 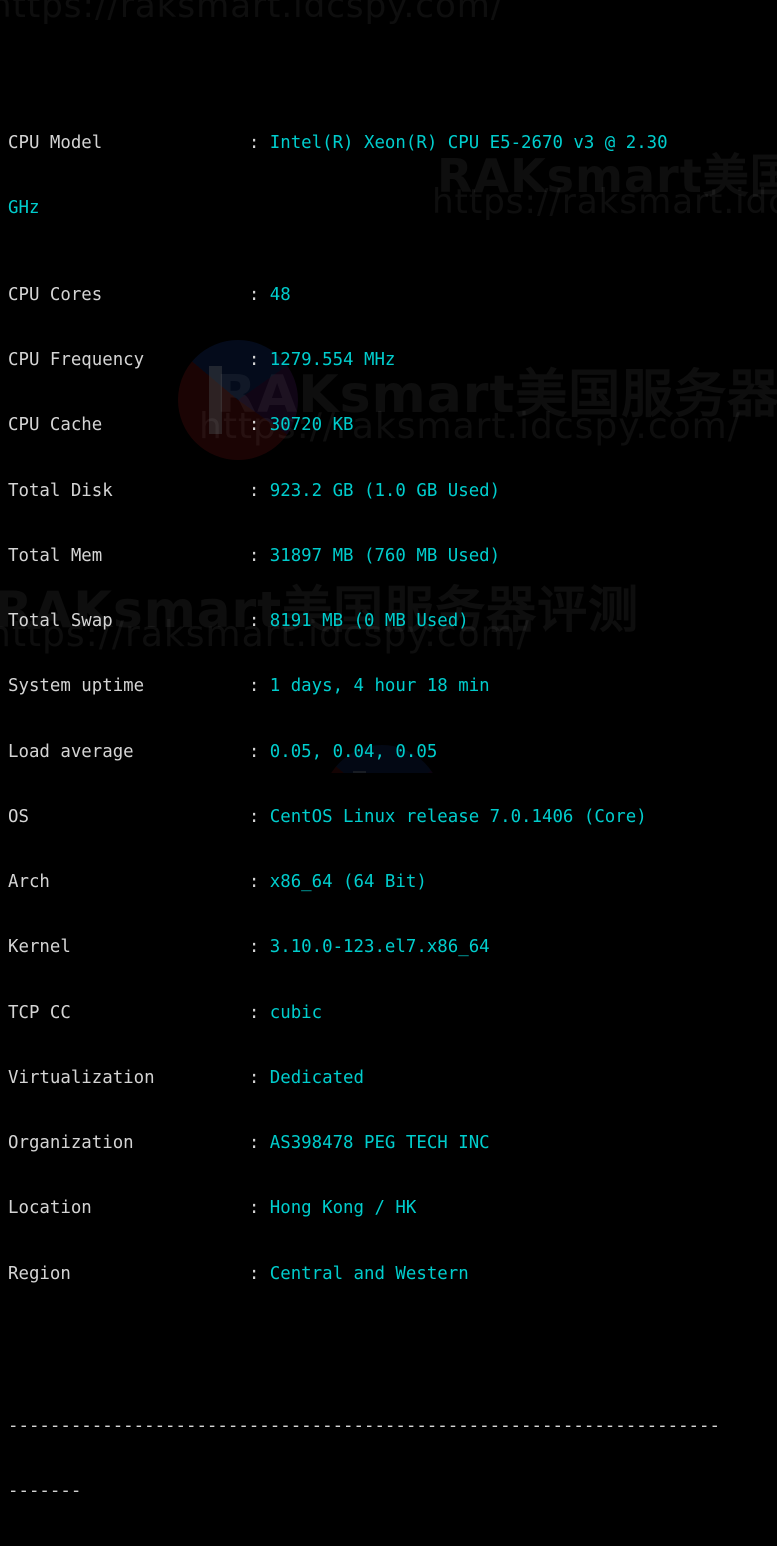 I want to click on sysinfo-label: Load average, so click(x=128, y=751).